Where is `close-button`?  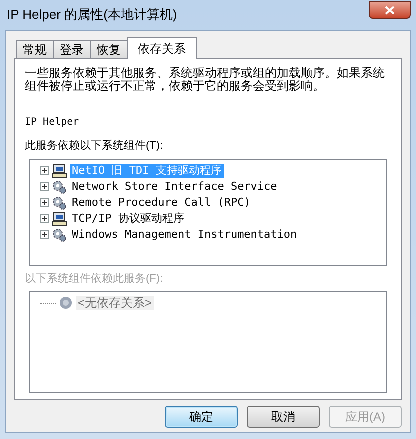
close-button is located at coordinates (390, 10).